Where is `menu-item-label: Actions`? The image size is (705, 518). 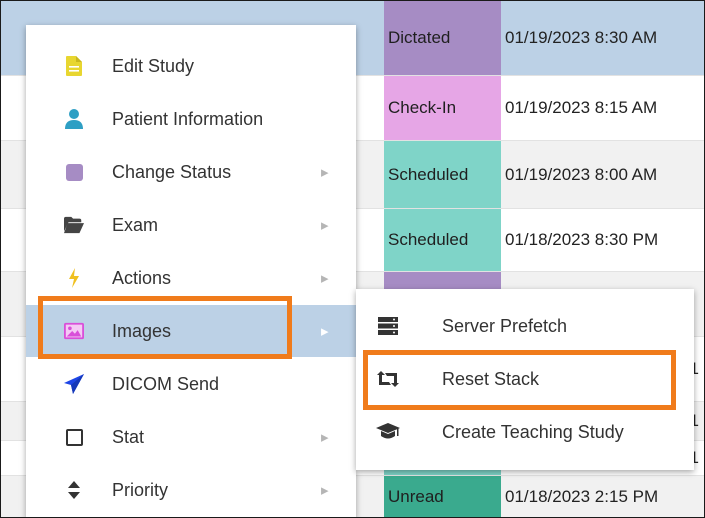
menu-item-label: Actions is located at coordinates (142, 277).